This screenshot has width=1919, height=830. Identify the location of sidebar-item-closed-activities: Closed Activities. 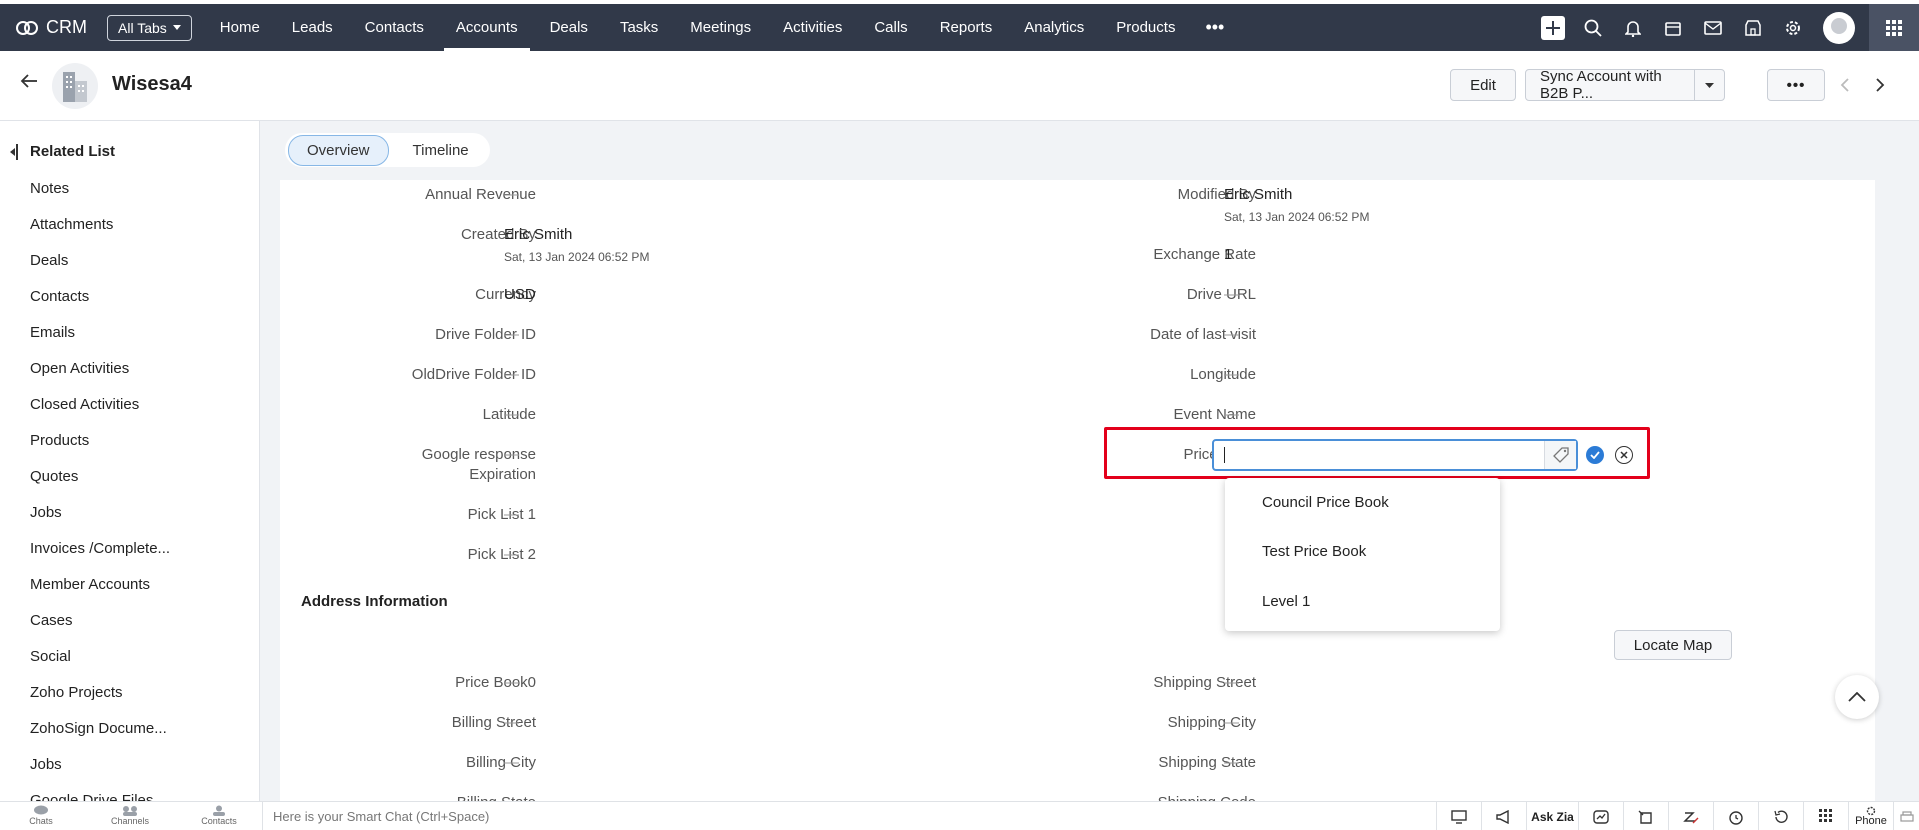
(100, 414).